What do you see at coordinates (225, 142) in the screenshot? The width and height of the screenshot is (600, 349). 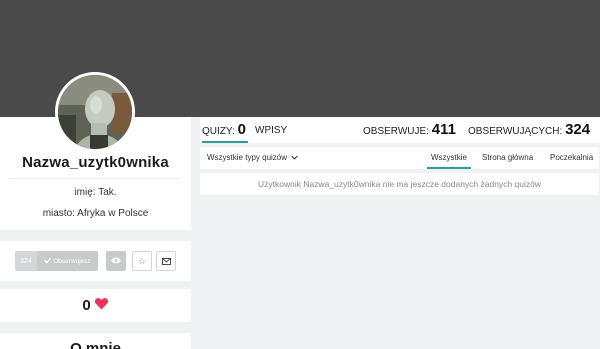 I see `active-tab-indicator` at bounding box center [225, 142].